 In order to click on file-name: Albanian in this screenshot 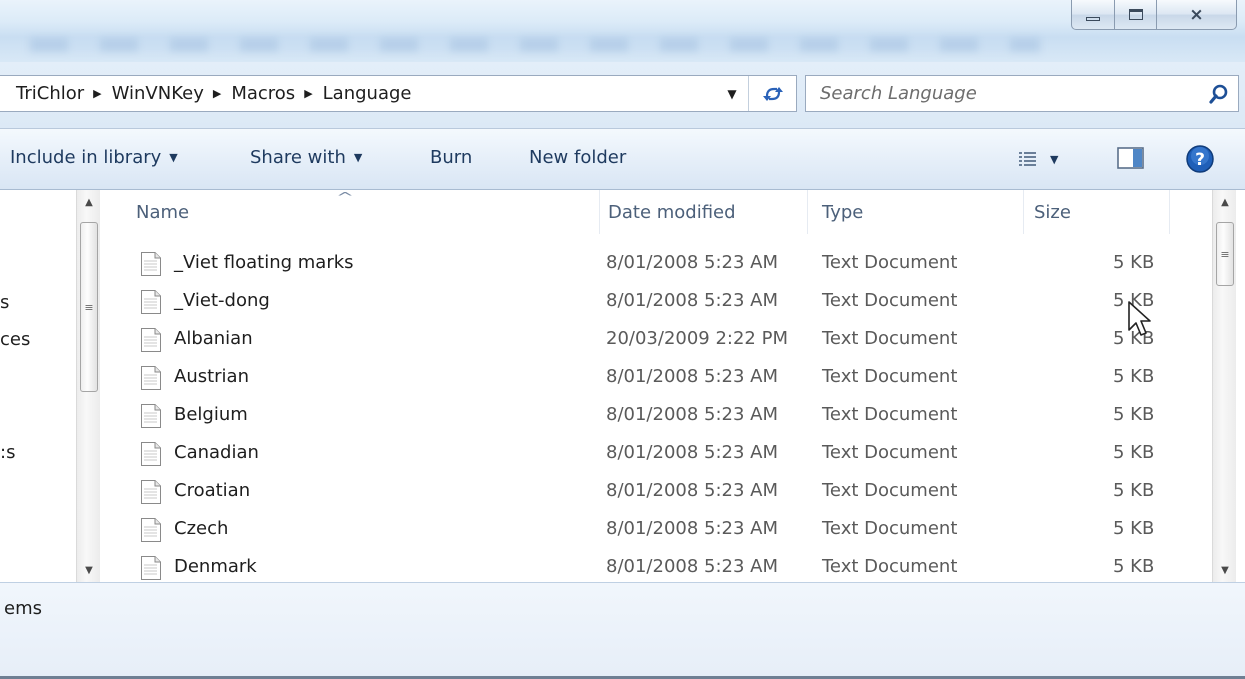, I will do `click(213, 338)`.